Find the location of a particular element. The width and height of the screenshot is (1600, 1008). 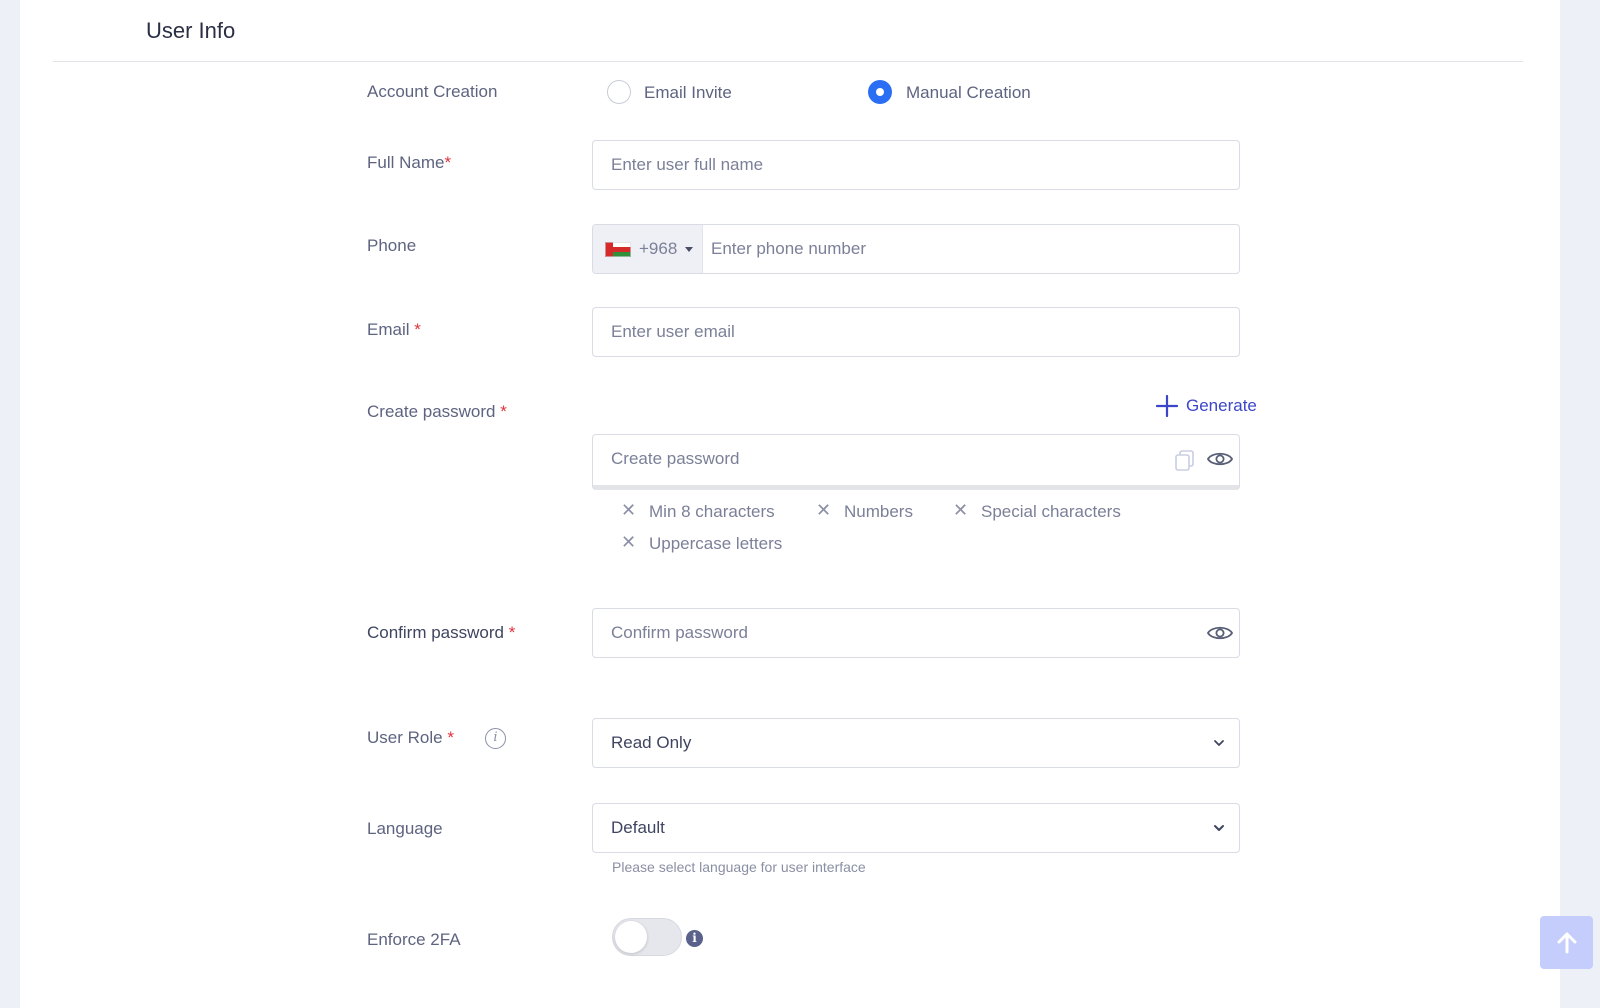

plus-icon is located at coordinates (1167, 406).